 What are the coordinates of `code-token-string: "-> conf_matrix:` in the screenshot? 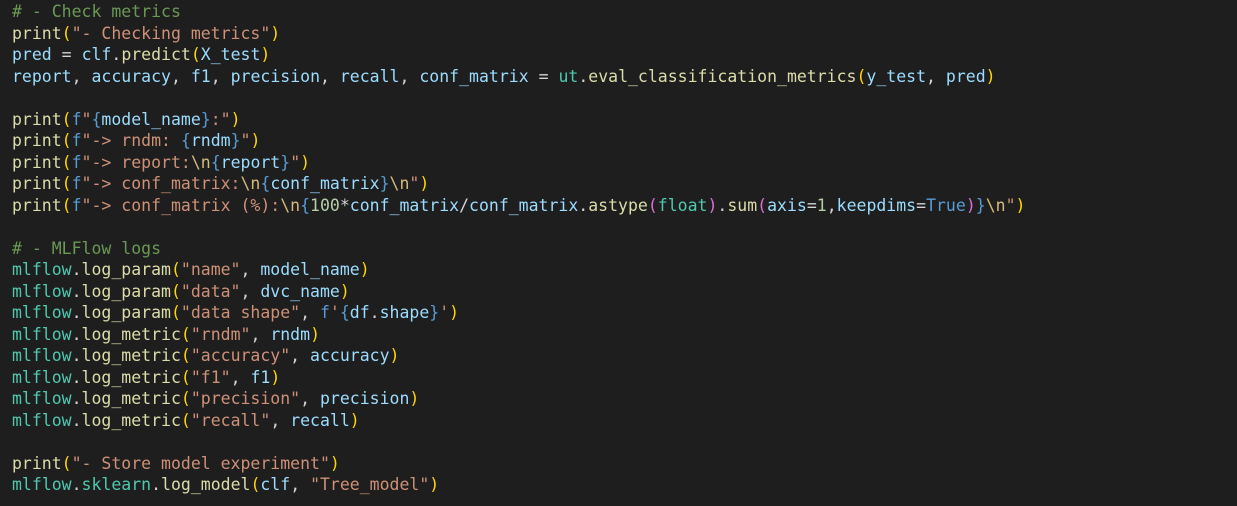 It's located at (161, 183).